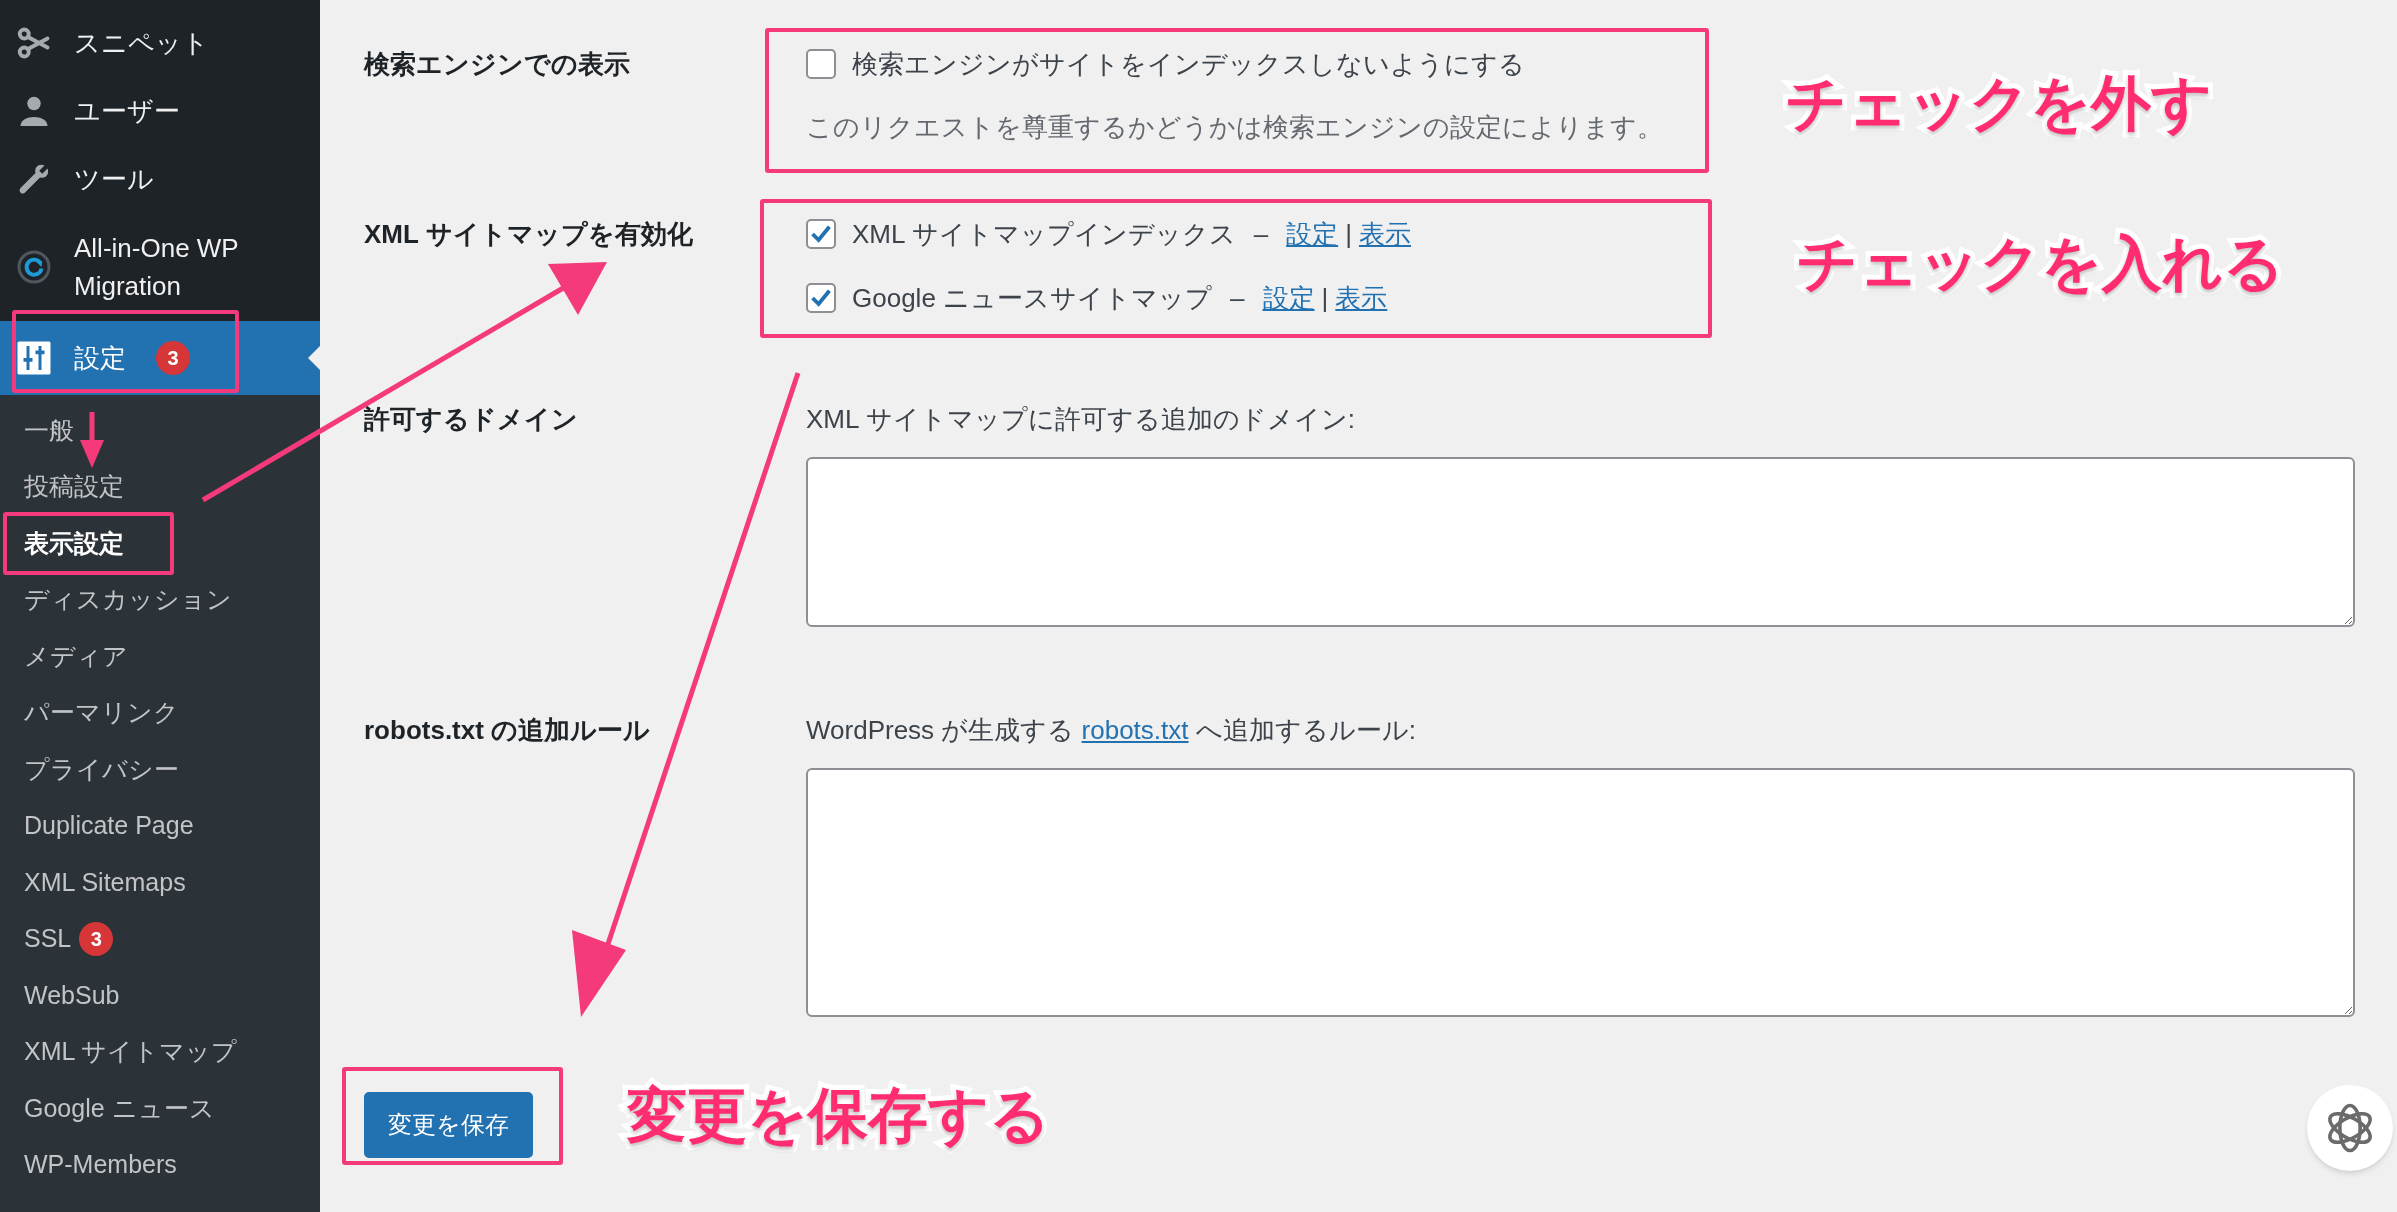  I want to click on submenu-link: WP-Members, so click(100, 1165).